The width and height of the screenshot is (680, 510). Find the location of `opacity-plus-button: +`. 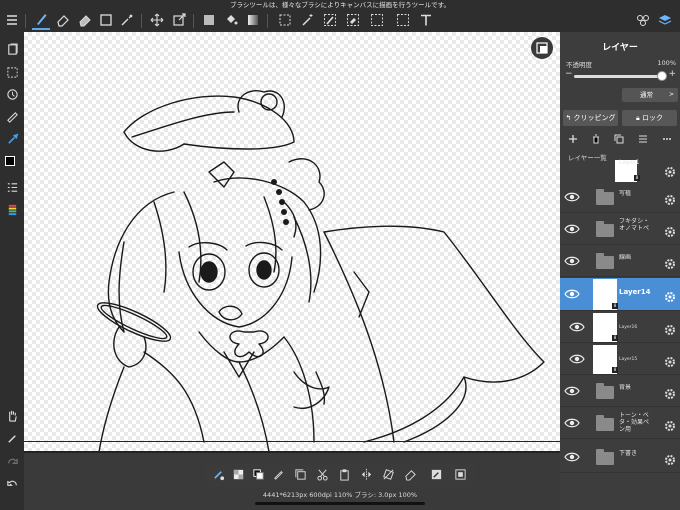

opacity-plus-button: + is located at coordinates (672, 74).